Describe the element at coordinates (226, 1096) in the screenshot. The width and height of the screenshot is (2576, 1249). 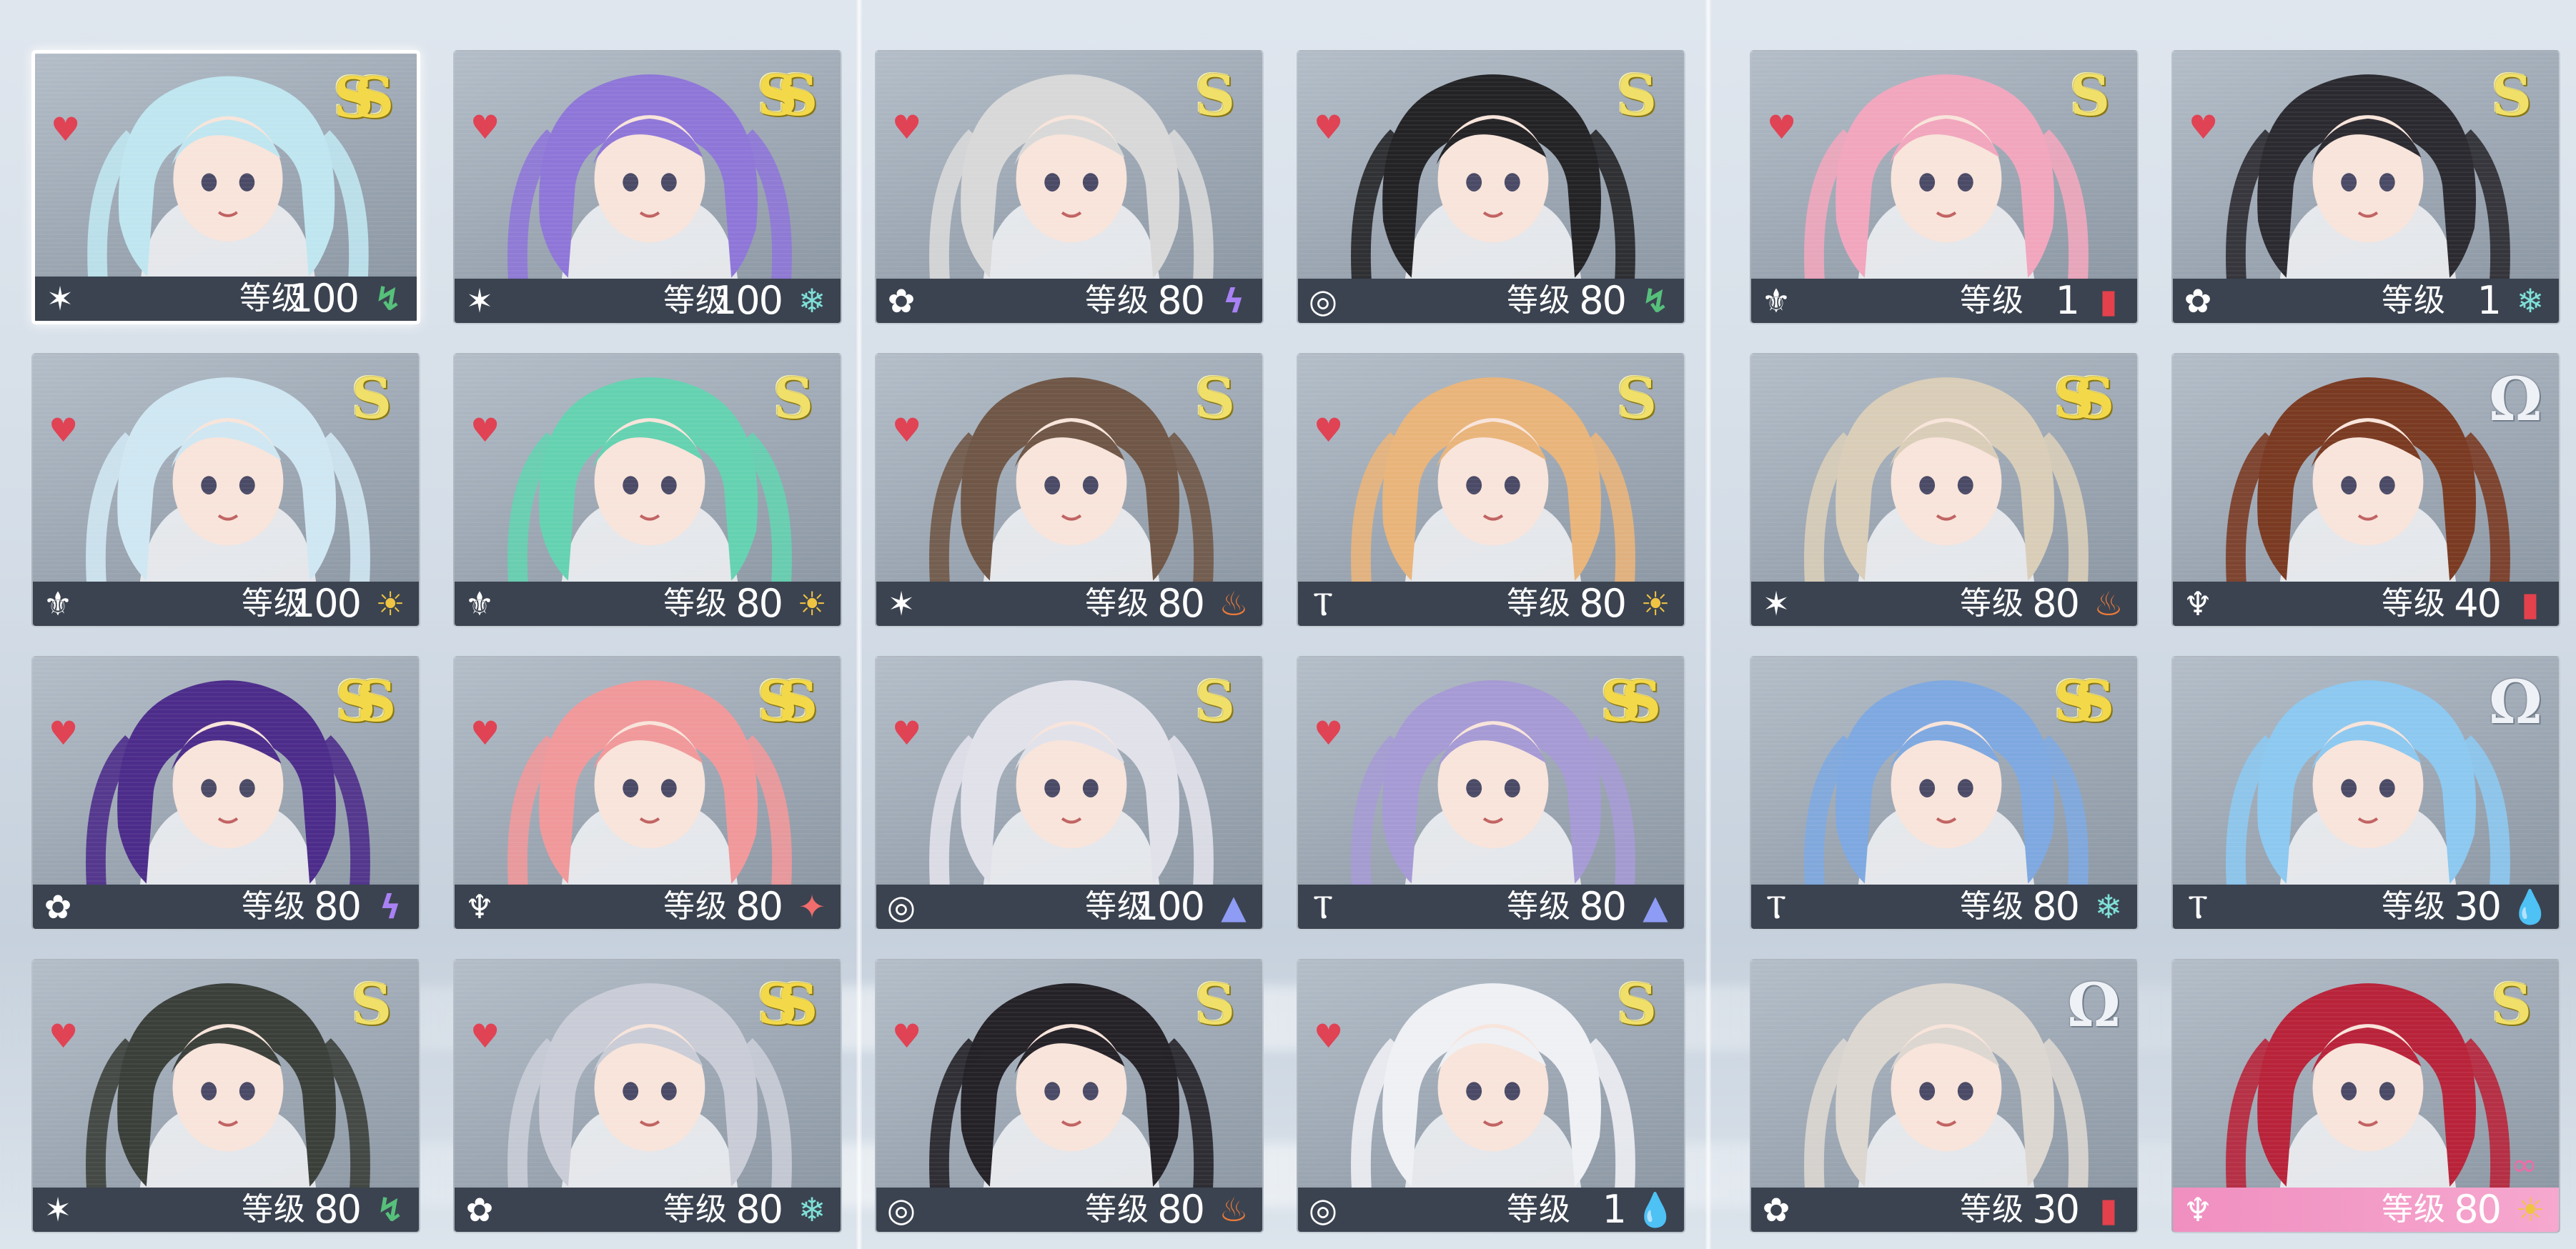
I see `character-card: S ♥ ✶ 等级 80 ↯` at that location.